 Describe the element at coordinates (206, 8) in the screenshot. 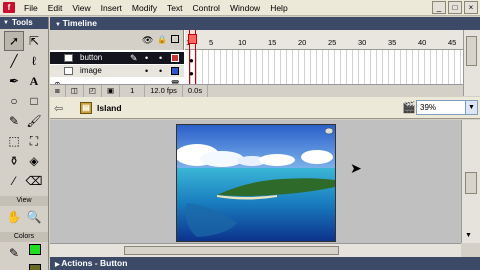

I see `menu-control: Control` at that location.